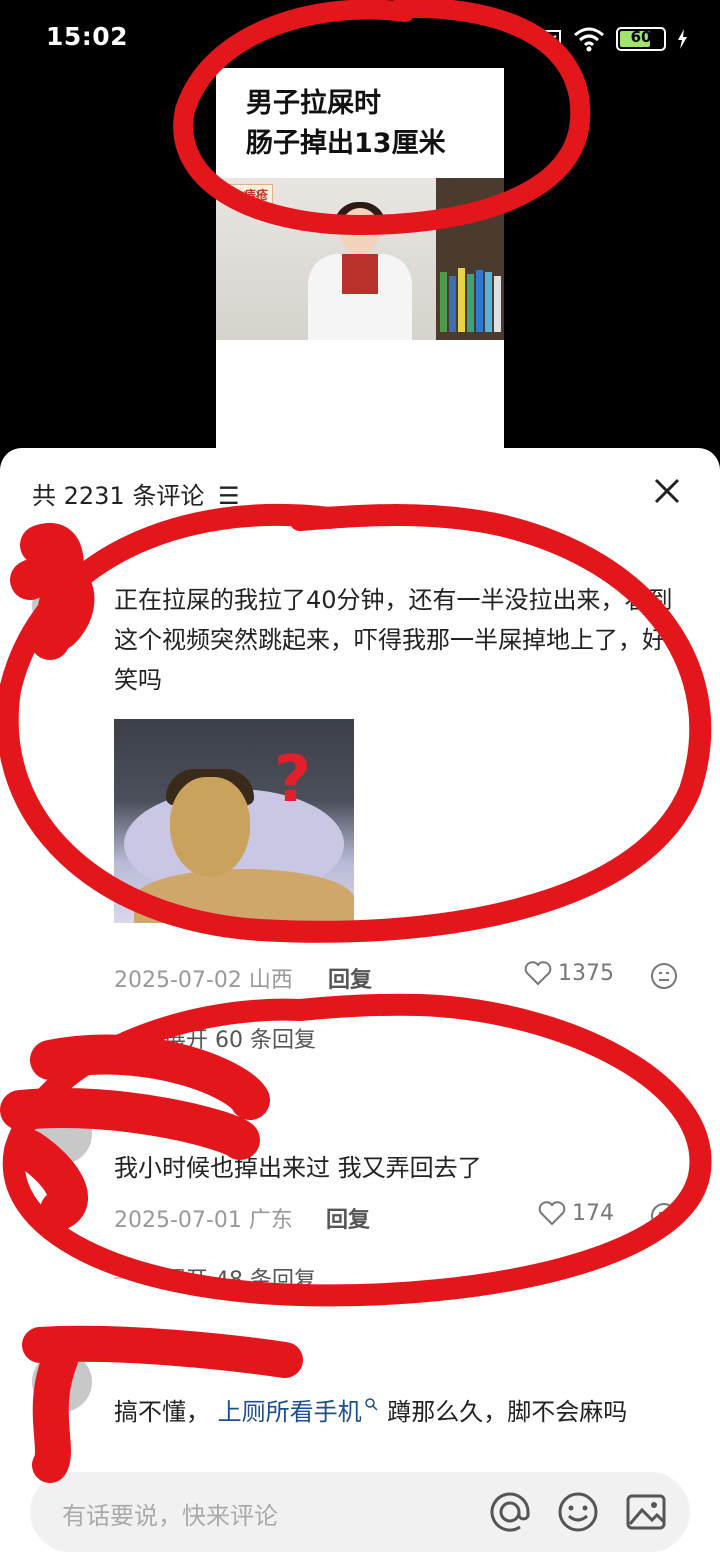 Image resolution: width=720 pixels, height=1560 pixels. What do you see at coordinates (346, 143) in the screenshot?
I see `video-title-line2: 肠子掉出13厘米` at bounding box center [346, 143].